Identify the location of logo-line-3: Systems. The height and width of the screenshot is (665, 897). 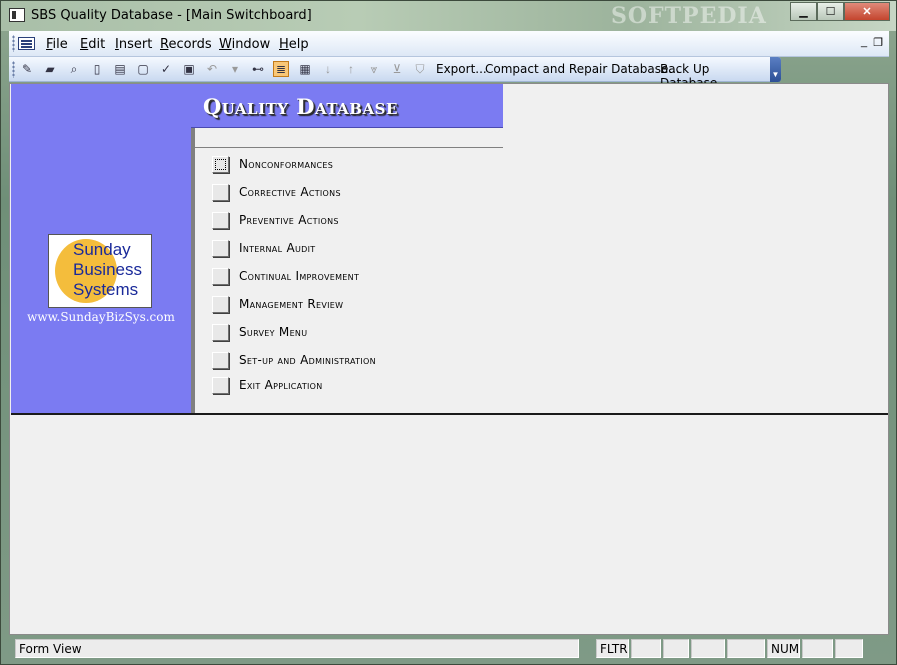
(106, 289).